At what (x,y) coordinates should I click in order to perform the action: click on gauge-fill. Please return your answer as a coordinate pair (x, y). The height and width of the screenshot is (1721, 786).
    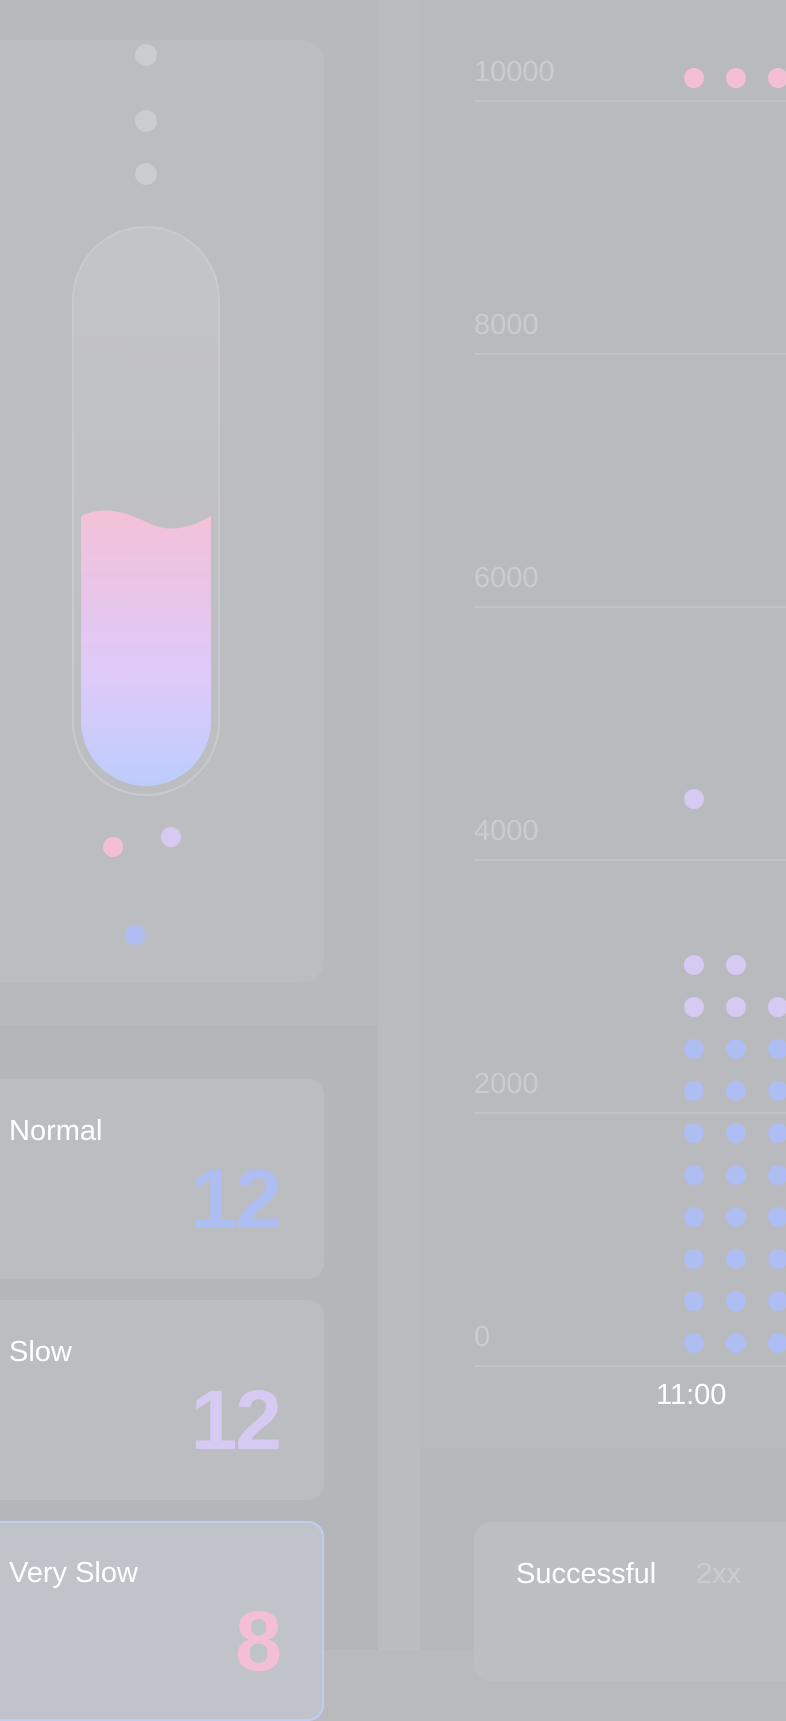
    Looking at the image, I should click on (146, 648).